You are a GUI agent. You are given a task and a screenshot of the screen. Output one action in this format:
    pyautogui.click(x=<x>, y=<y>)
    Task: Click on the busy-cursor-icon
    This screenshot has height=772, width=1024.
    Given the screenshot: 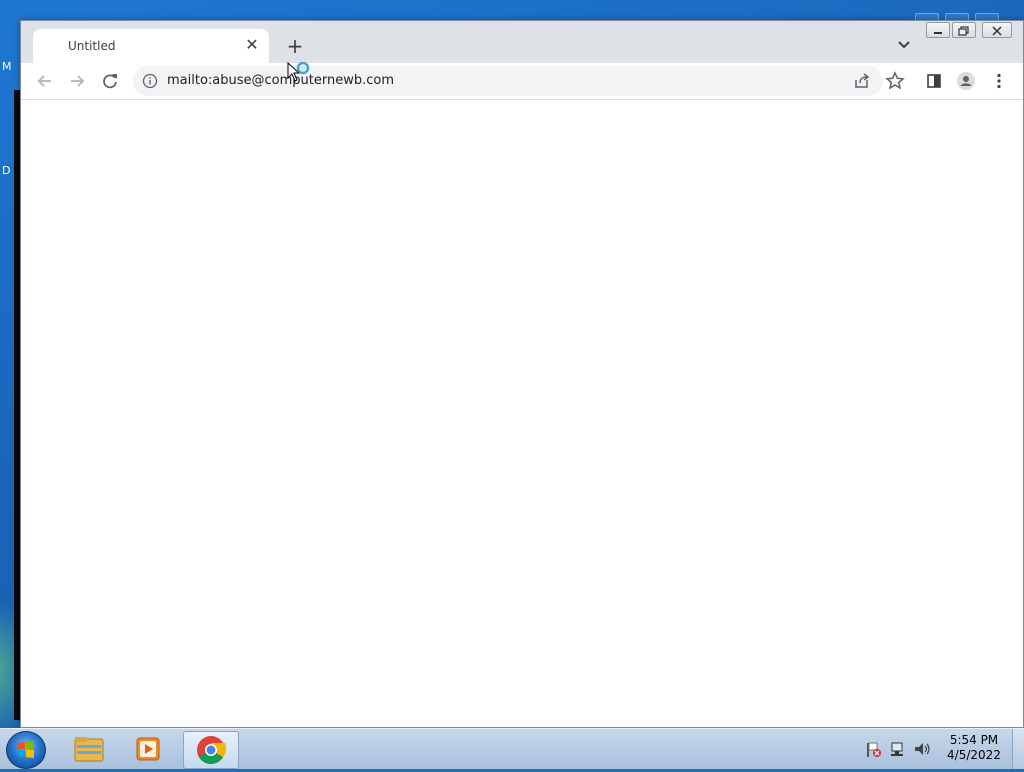 What is the action you would take?
    pyautogui.click(x=298, y=72)
    